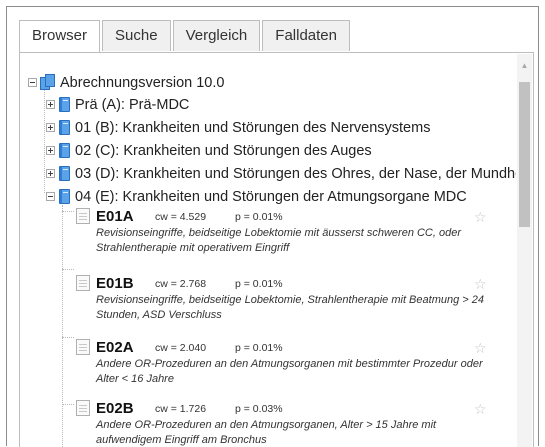 This screenshot has height=447, width=545. I want to click on drg-code: E02A, so click(115, 347).